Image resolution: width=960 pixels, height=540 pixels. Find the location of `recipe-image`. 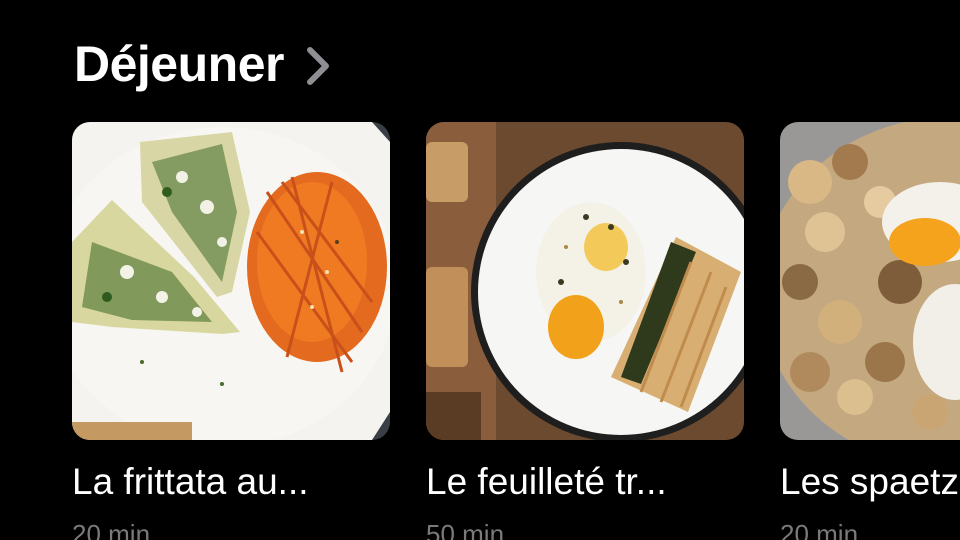

recipe-image is located at coordinates (870, 281).